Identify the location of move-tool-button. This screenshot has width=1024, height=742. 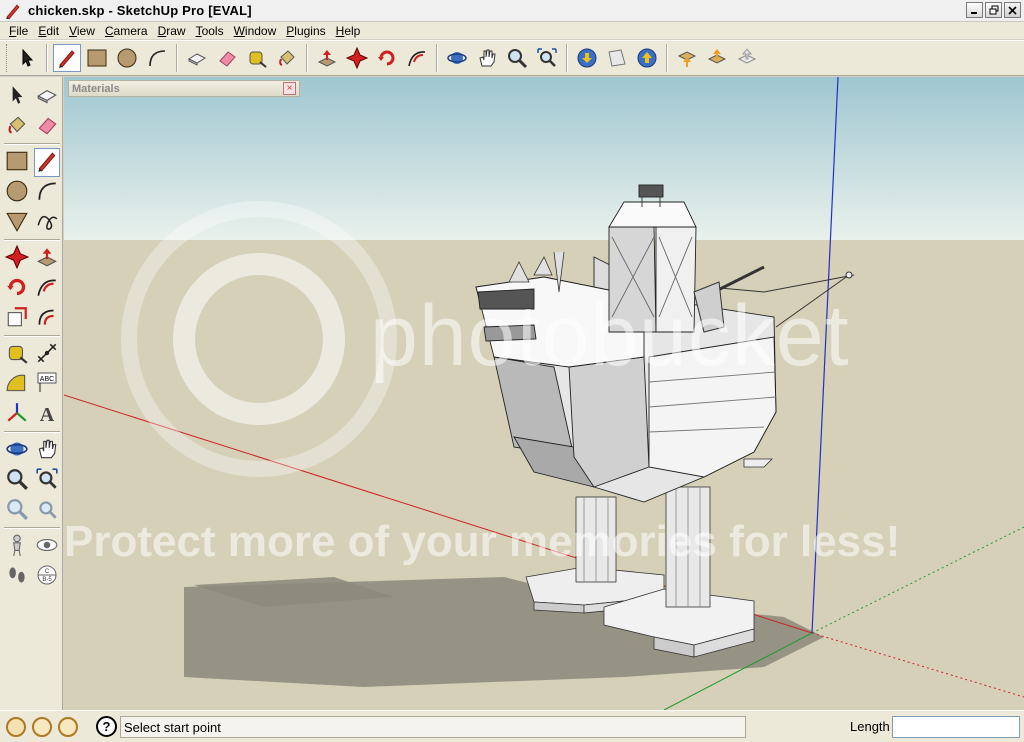
(357, 58).